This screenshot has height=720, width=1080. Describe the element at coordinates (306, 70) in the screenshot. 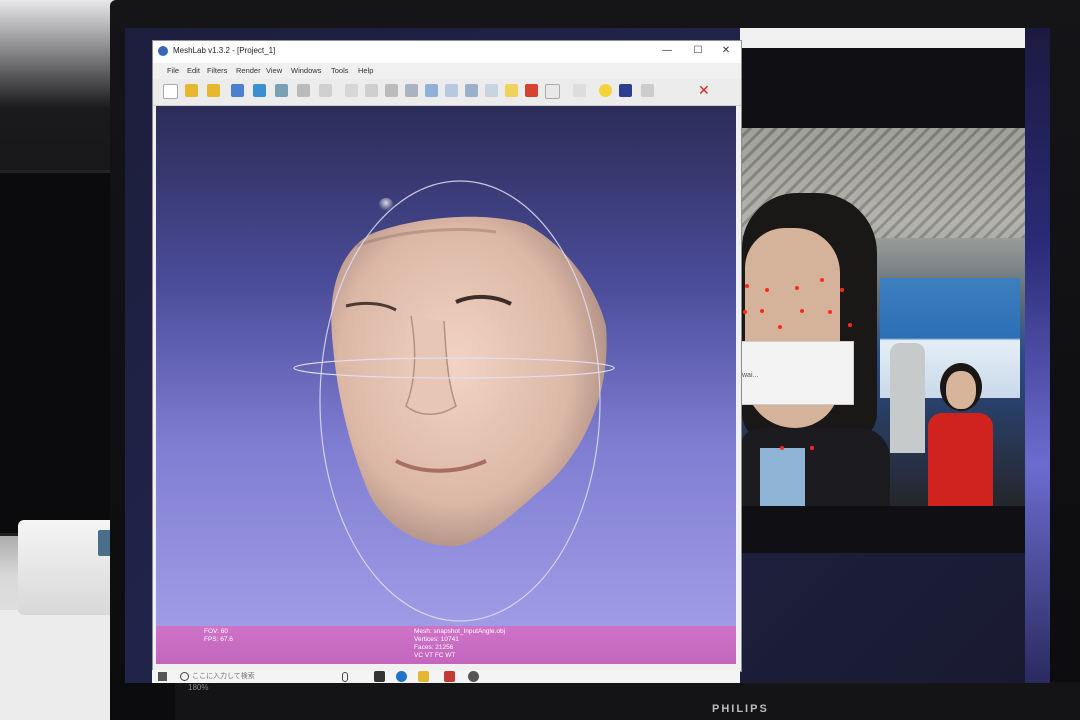

I see `menu-windows: Windows` at that location.